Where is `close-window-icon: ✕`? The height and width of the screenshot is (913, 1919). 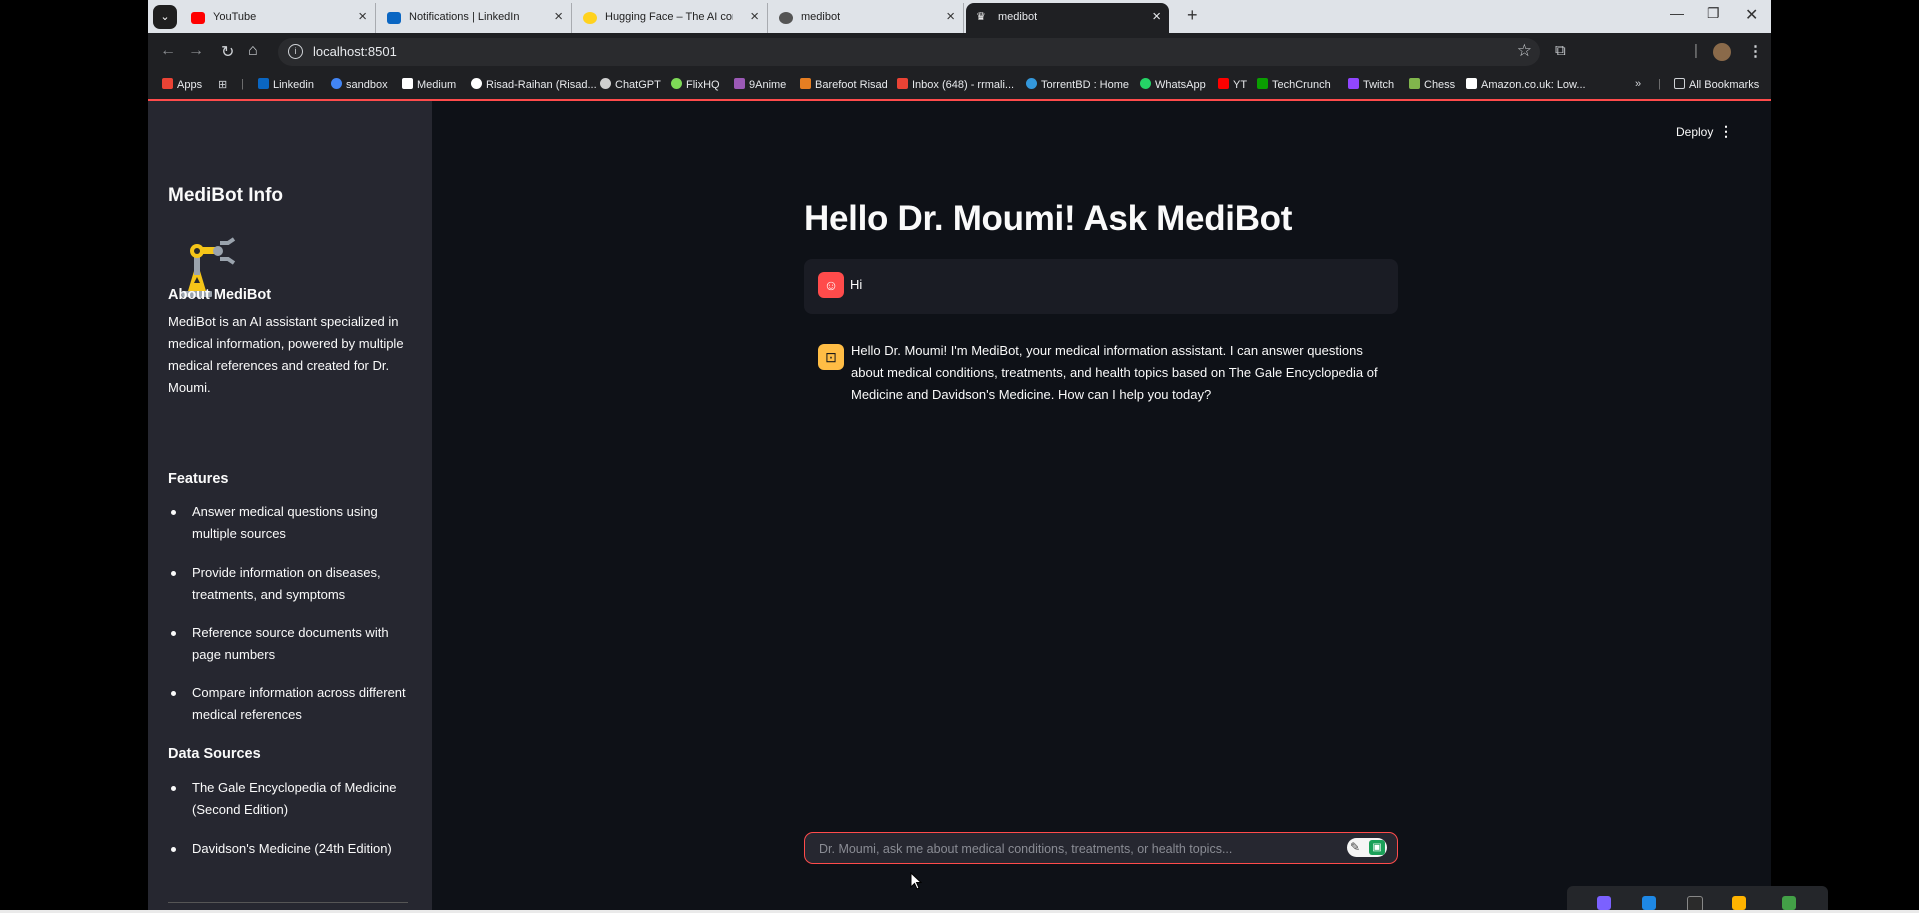 close-window-icon: ✕ is located at coordinates (1751, 15).